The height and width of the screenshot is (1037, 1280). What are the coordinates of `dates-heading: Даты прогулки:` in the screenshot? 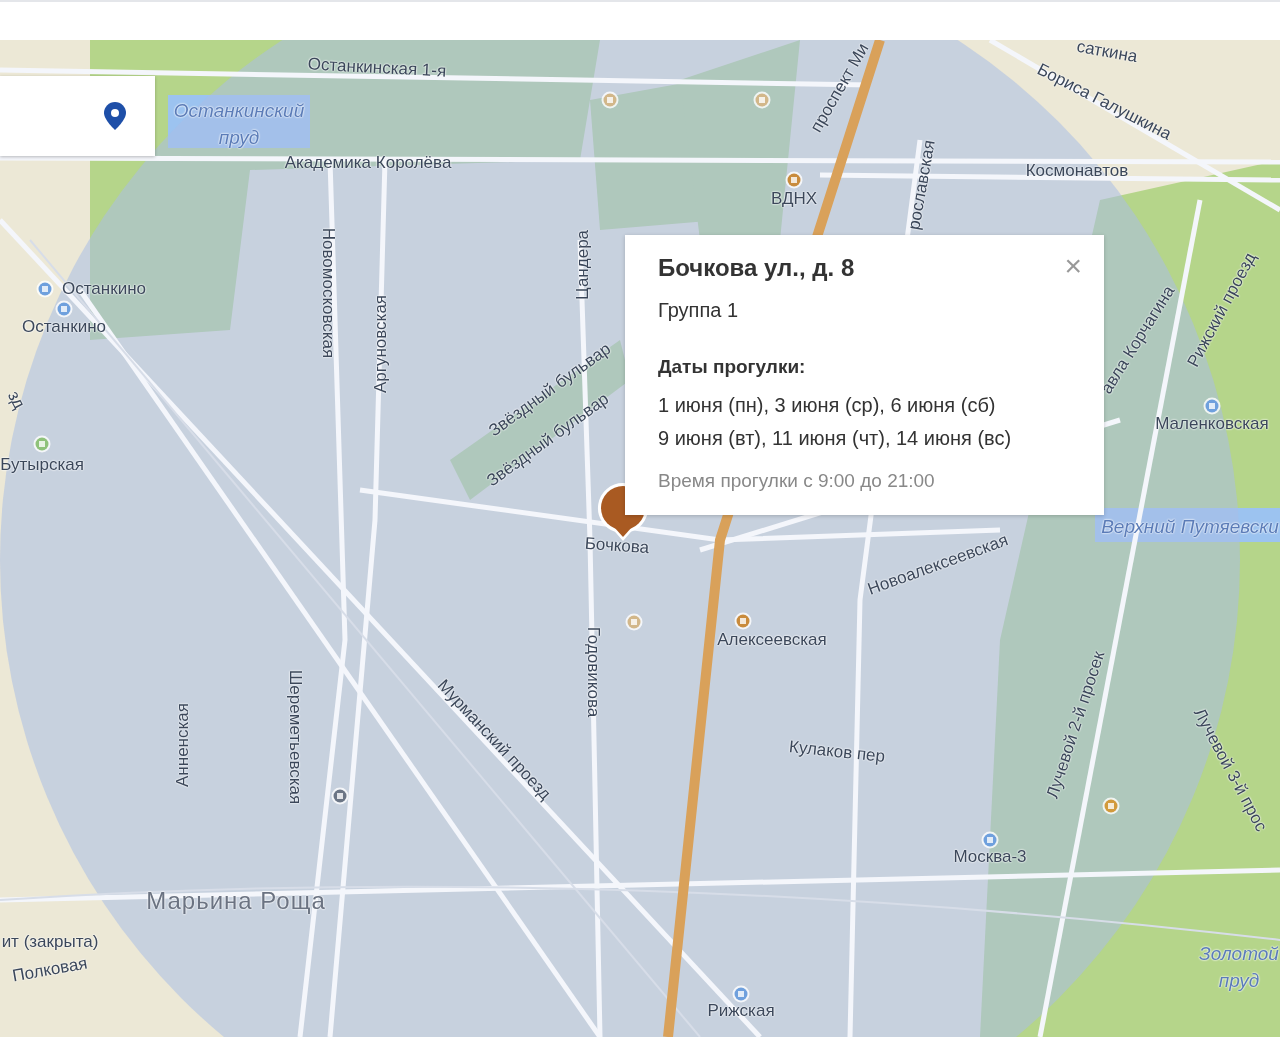 It's located at (732, 367).